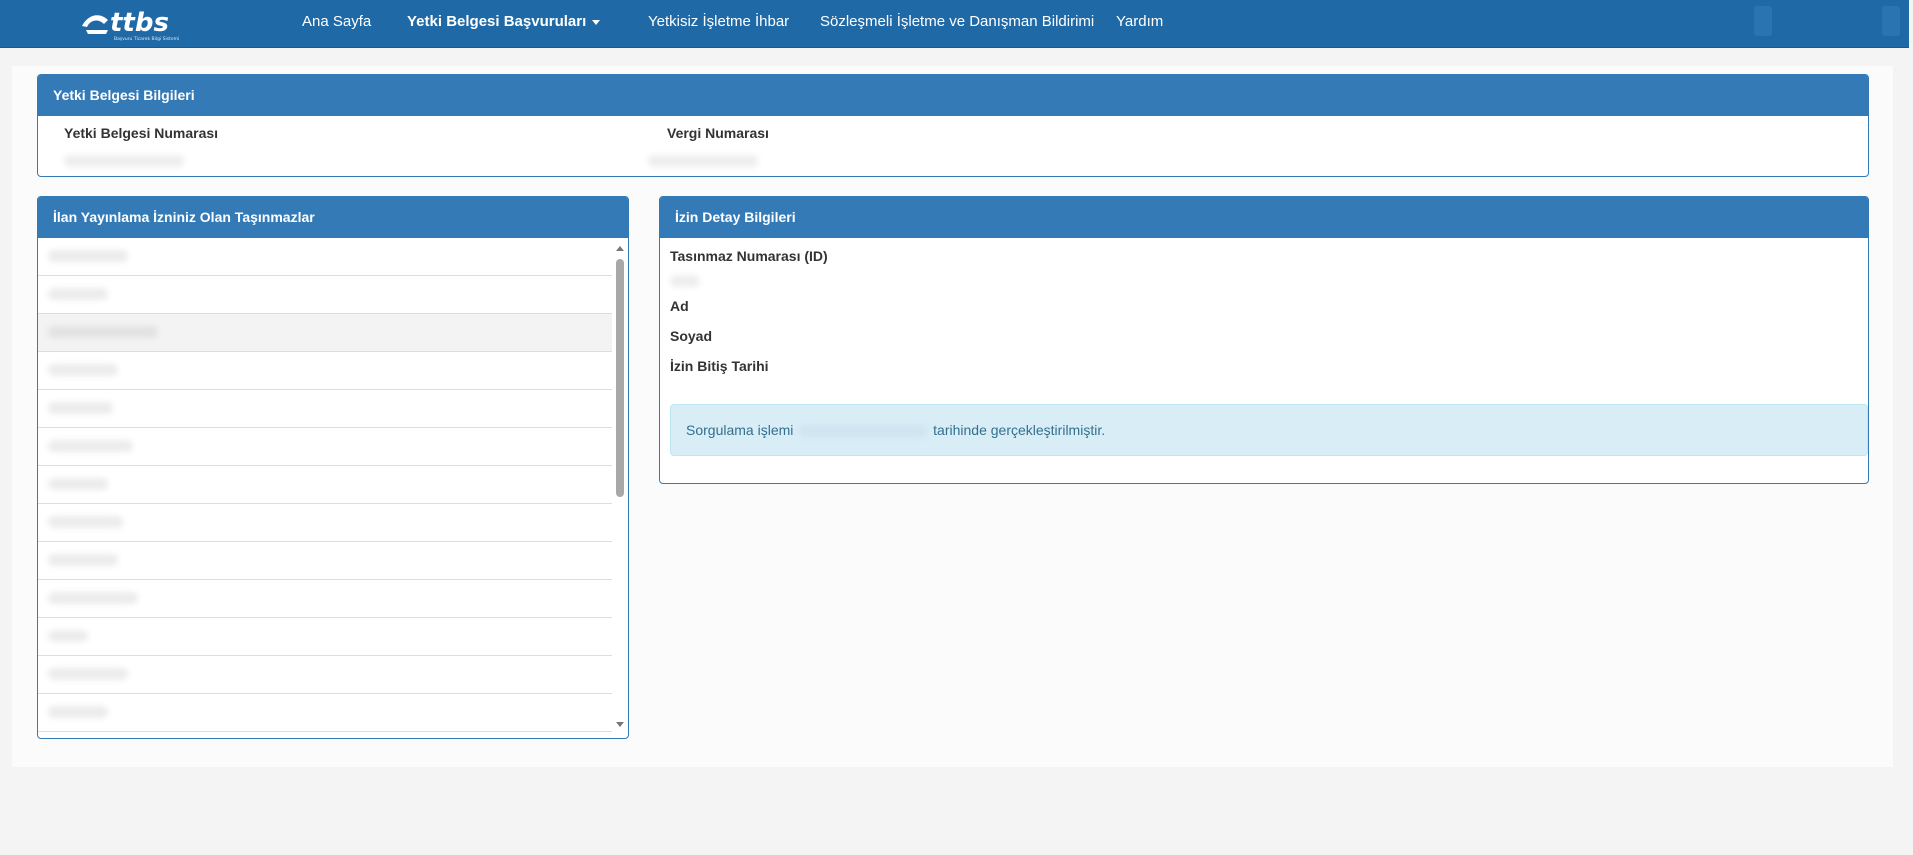 The width and height of the screenshot is (1913, 855). I want to click on surname-label: Soyad, so click(691, 336).